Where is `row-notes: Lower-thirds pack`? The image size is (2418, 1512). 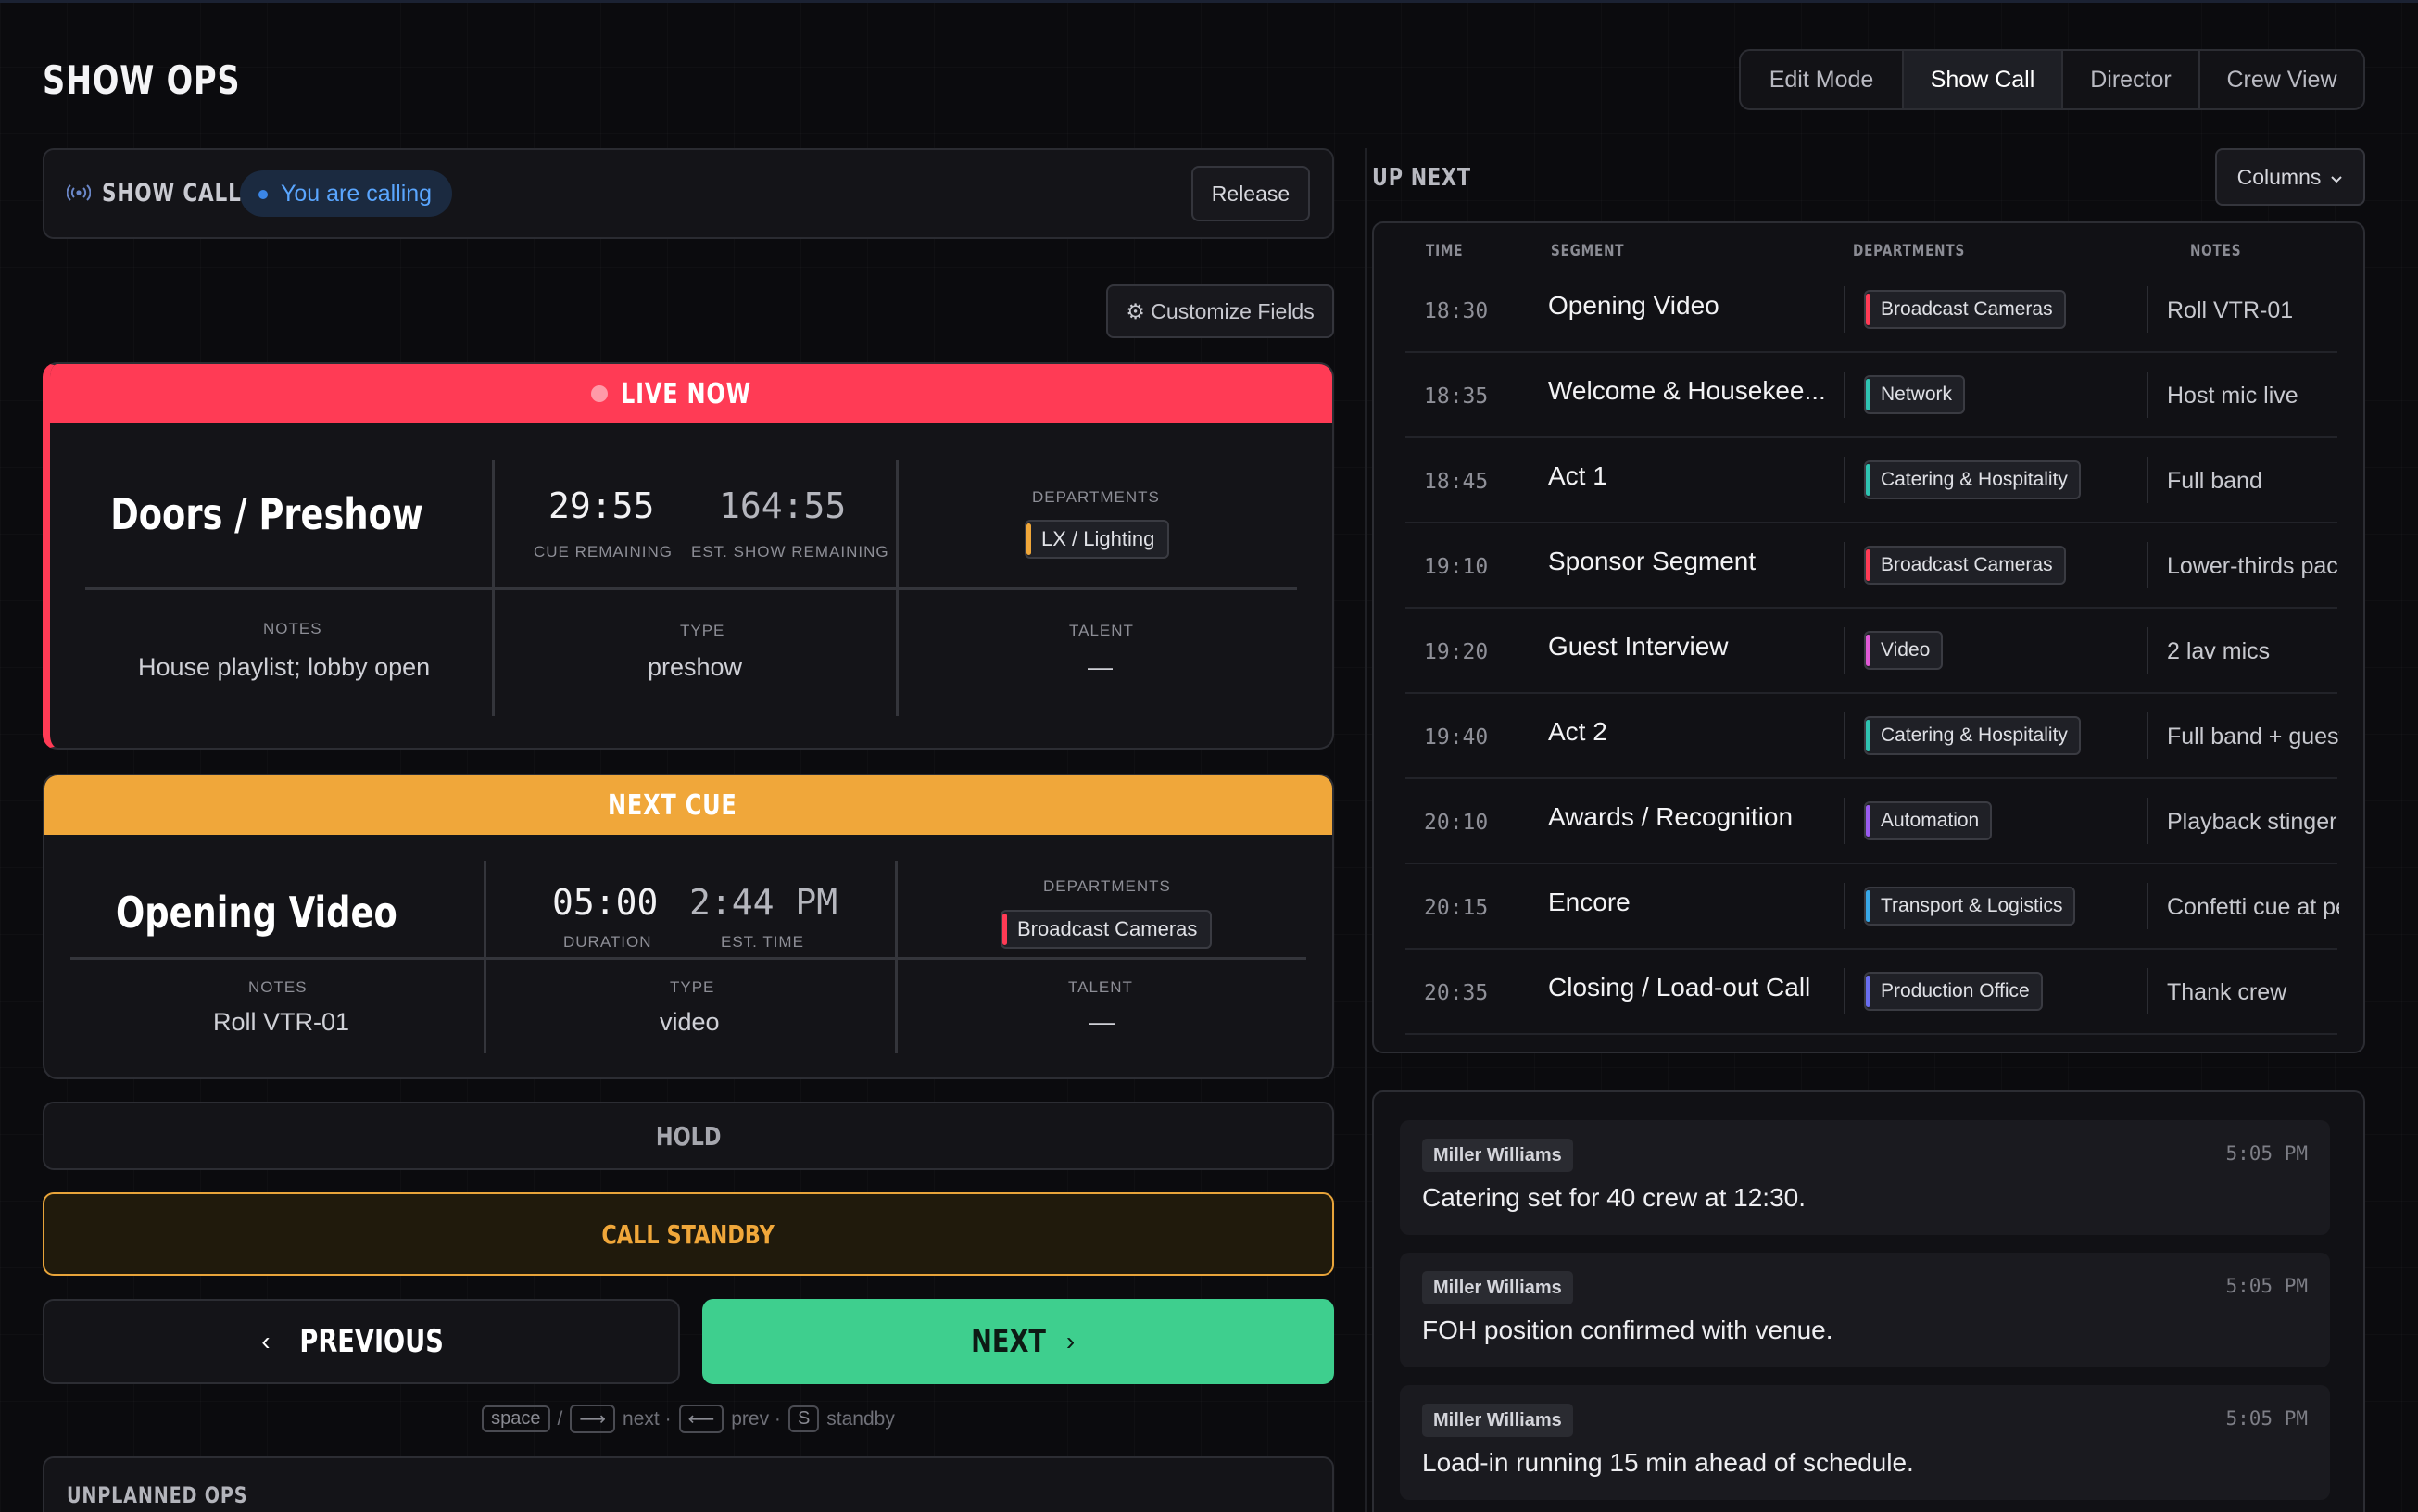 row-notes: Lower-thirds pack is located at coordinates (2253, 566).